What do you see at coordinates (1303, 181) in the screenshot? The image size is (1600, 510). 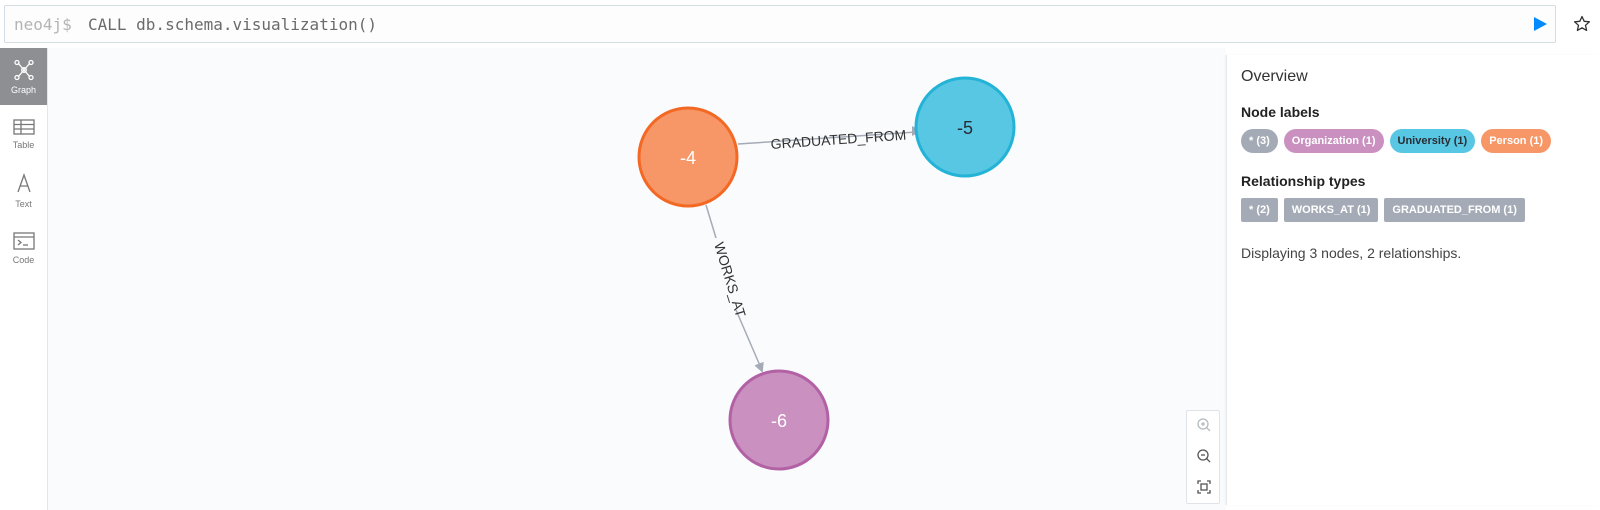 I see `relationship-types-heading: Relationship types` at bounding box center [1303, 181].